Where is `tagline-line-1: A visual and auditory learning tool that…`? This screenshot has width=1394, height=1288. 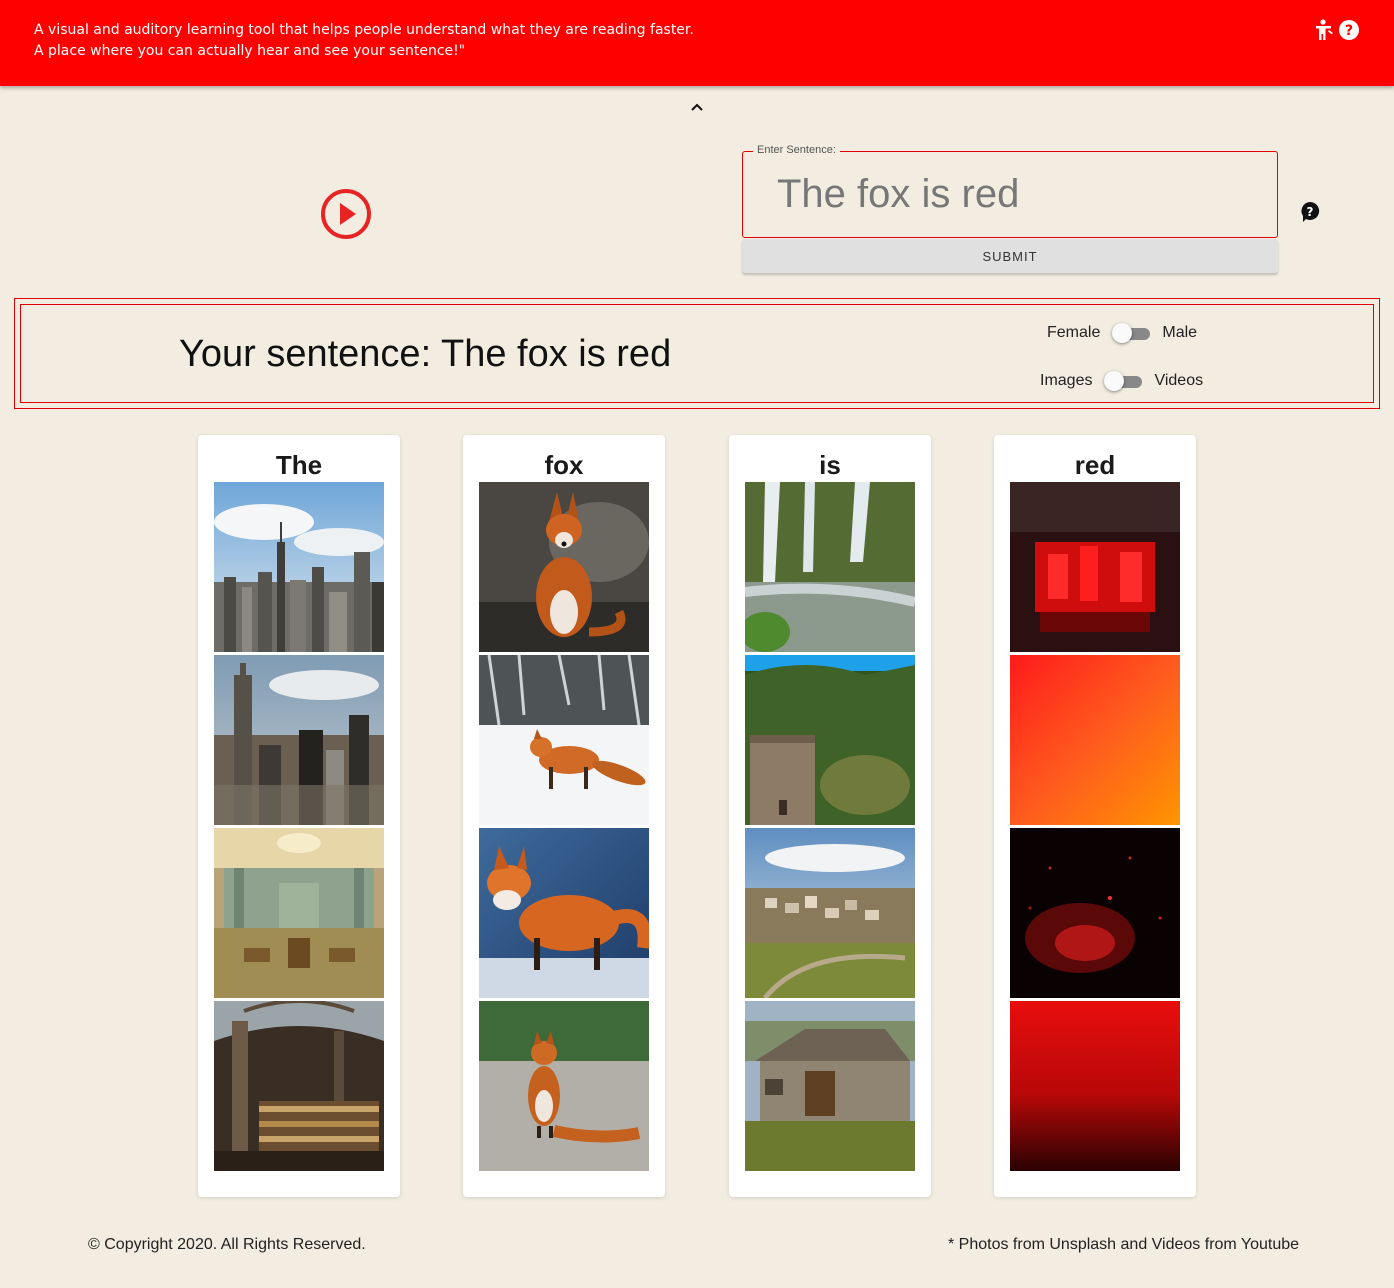 tagline-line-1: A visual and auditory learning tool that… is located at coordinates (364, 30).